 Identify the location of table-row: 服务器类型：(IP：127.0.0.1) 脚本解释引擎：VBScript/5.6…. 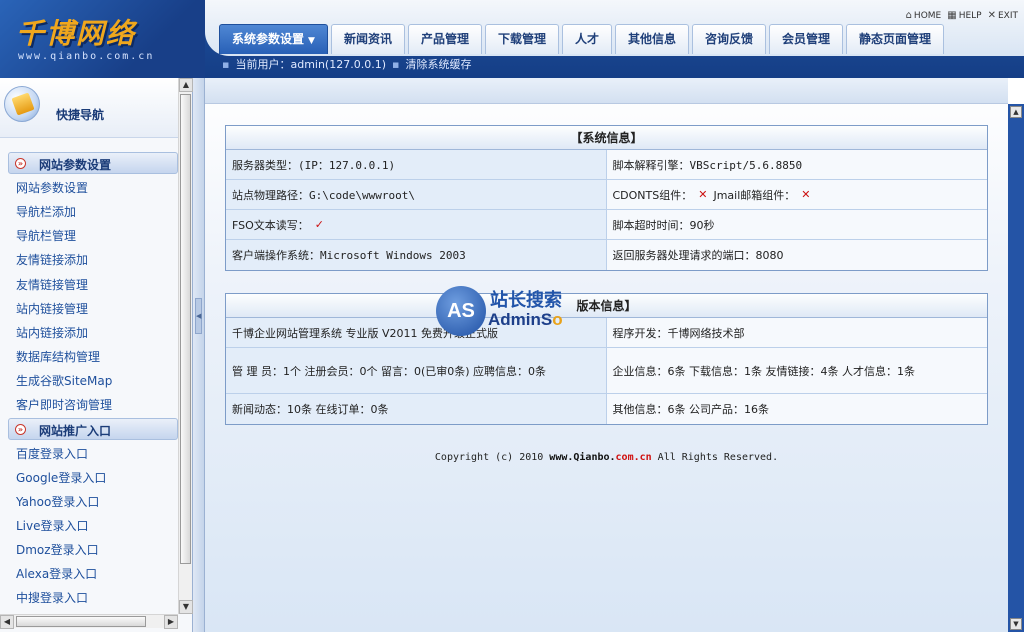
(606, 165).